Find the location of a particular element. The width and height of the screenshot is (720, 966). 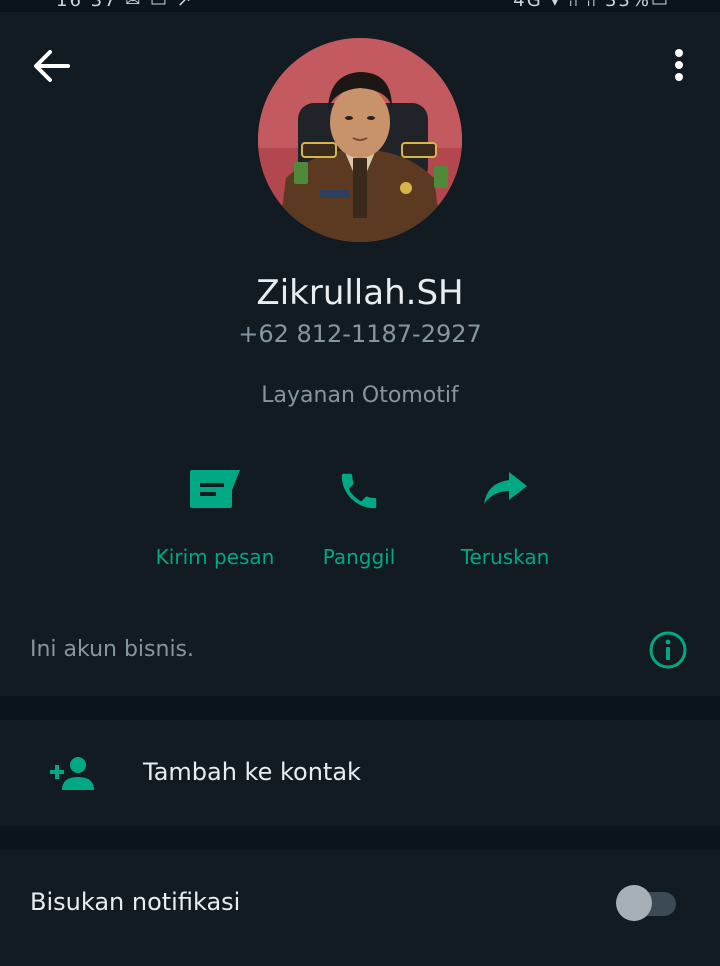

business-account-text: Ini akun bisnis. is located at coordinates (112, 649).